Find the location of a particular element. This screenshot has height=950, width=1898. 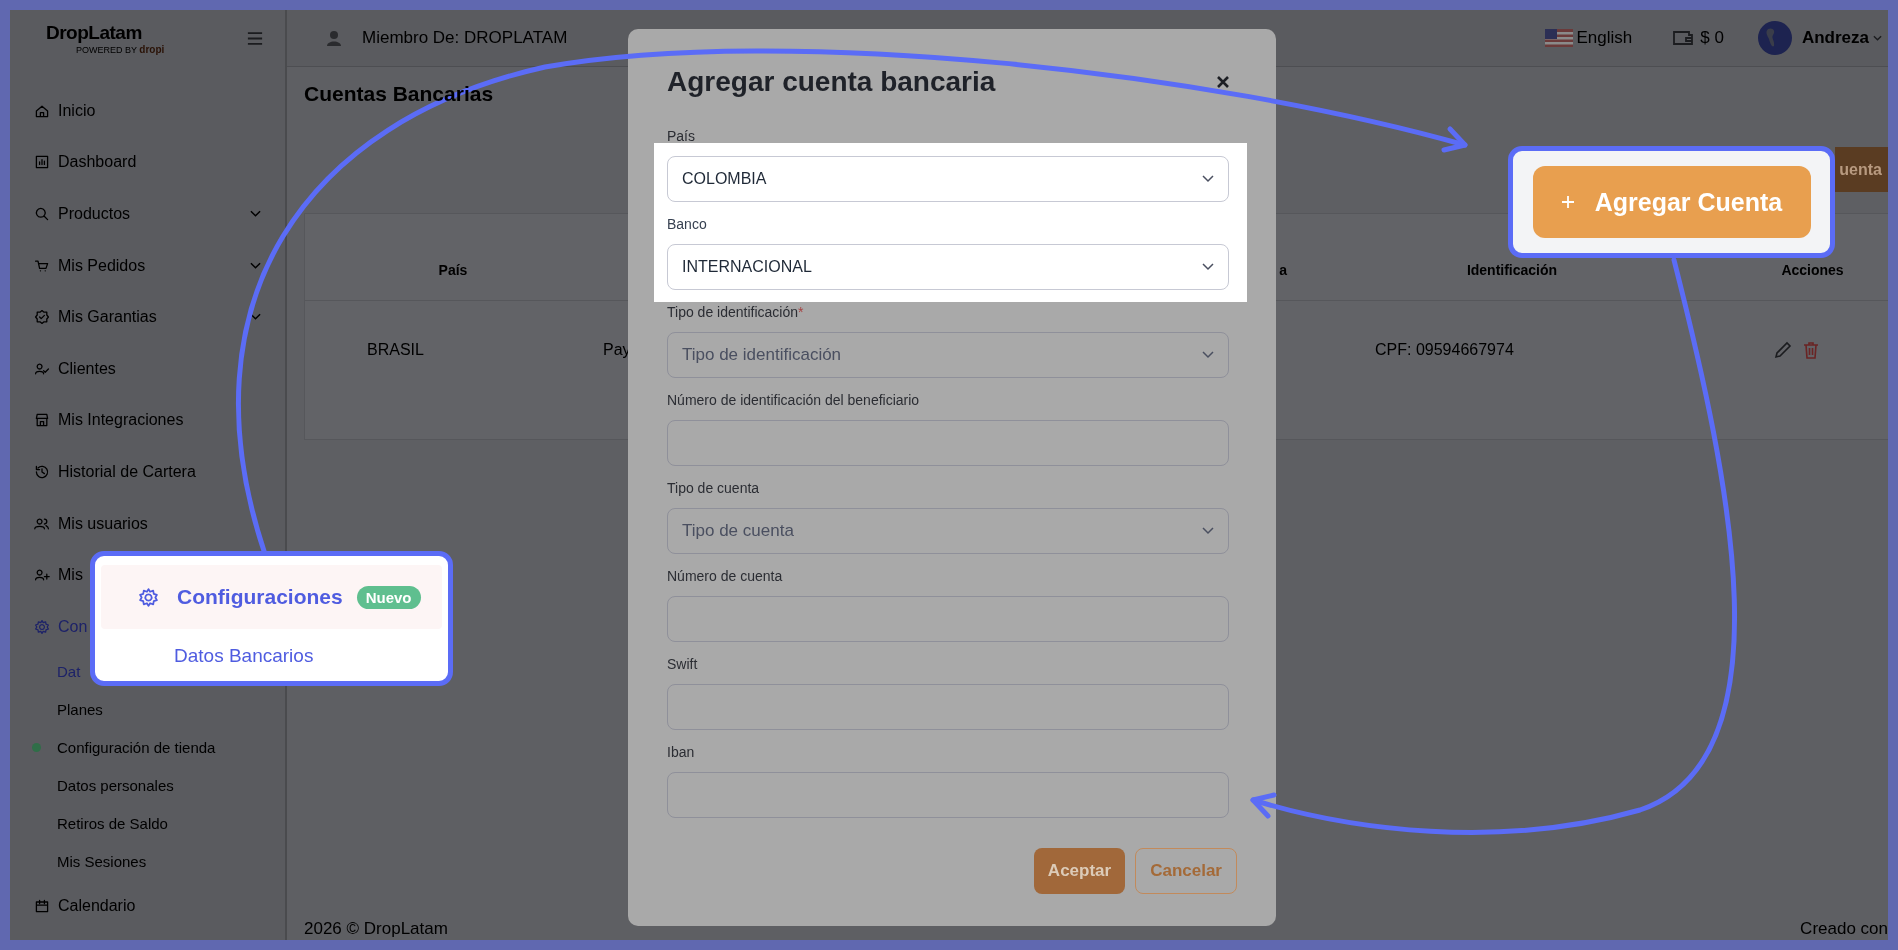

caret-icon is located at coordinates (1877, 38).